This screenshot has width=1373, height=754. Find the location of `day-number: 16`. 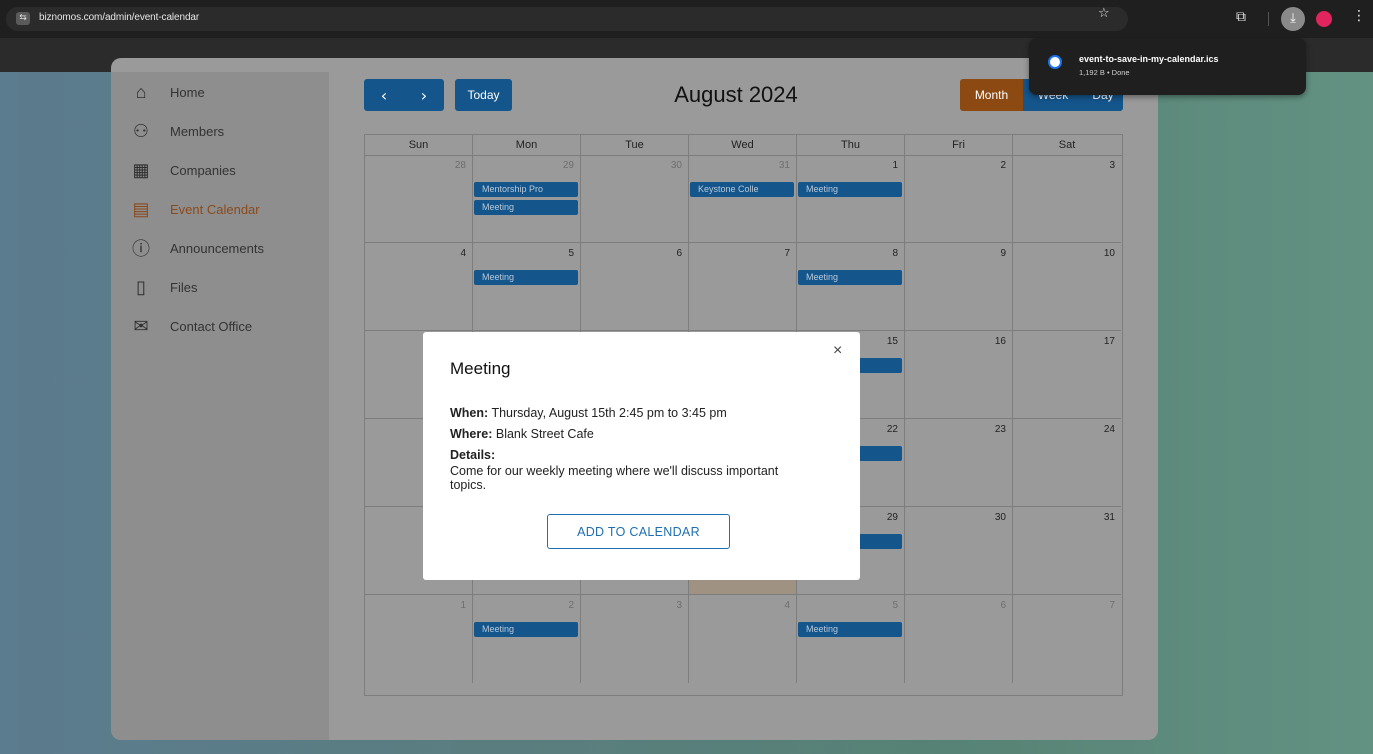

day-number: 16 is located at coordinates (1000, 341).